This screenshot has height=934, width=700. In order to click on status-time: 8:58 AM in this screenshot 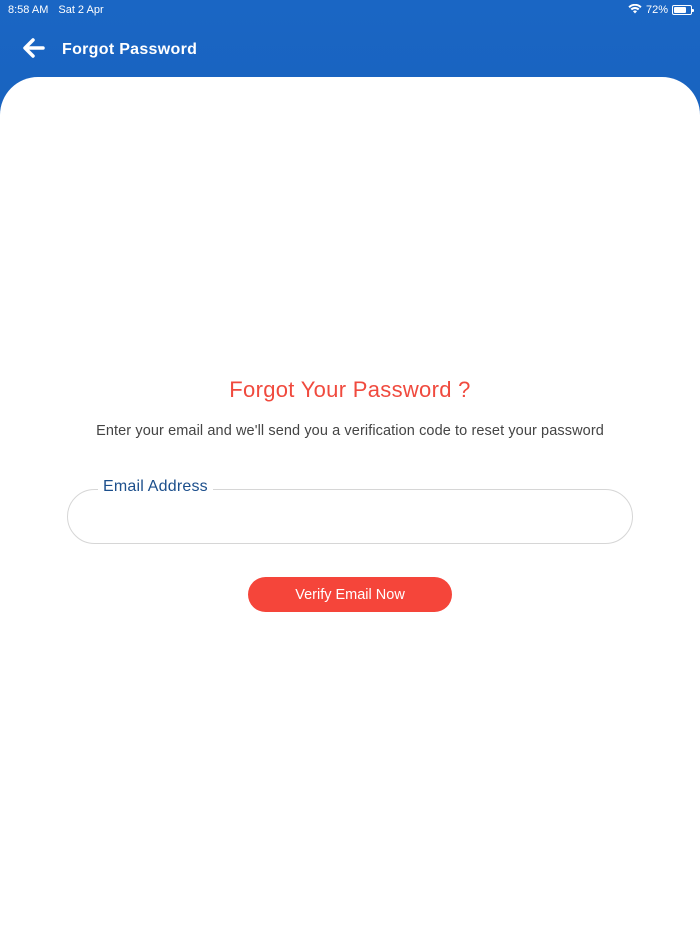, I will do `click(28, 10)`.